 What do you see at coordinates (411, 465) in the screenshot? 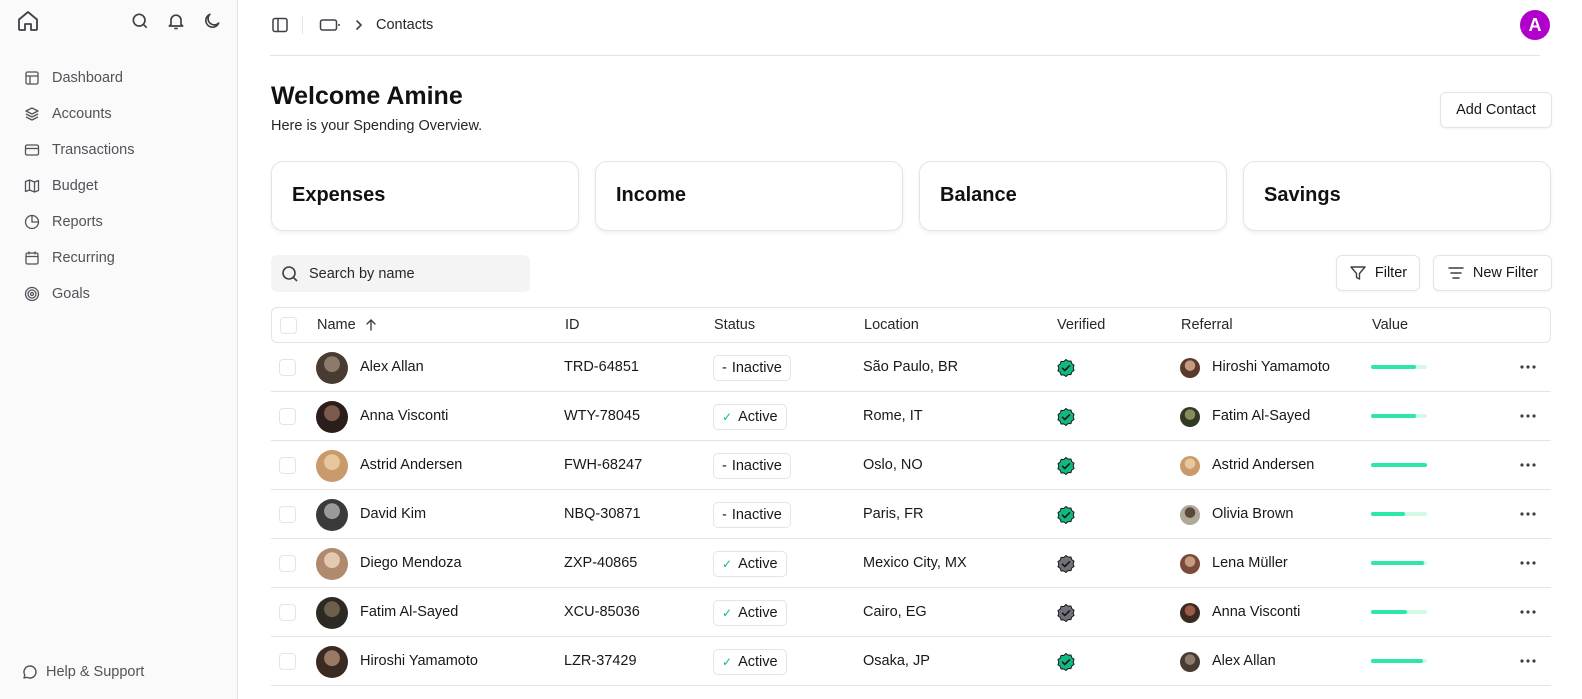
I see `contact-name: Astrid Andersen` at bounding box center [411, 465].